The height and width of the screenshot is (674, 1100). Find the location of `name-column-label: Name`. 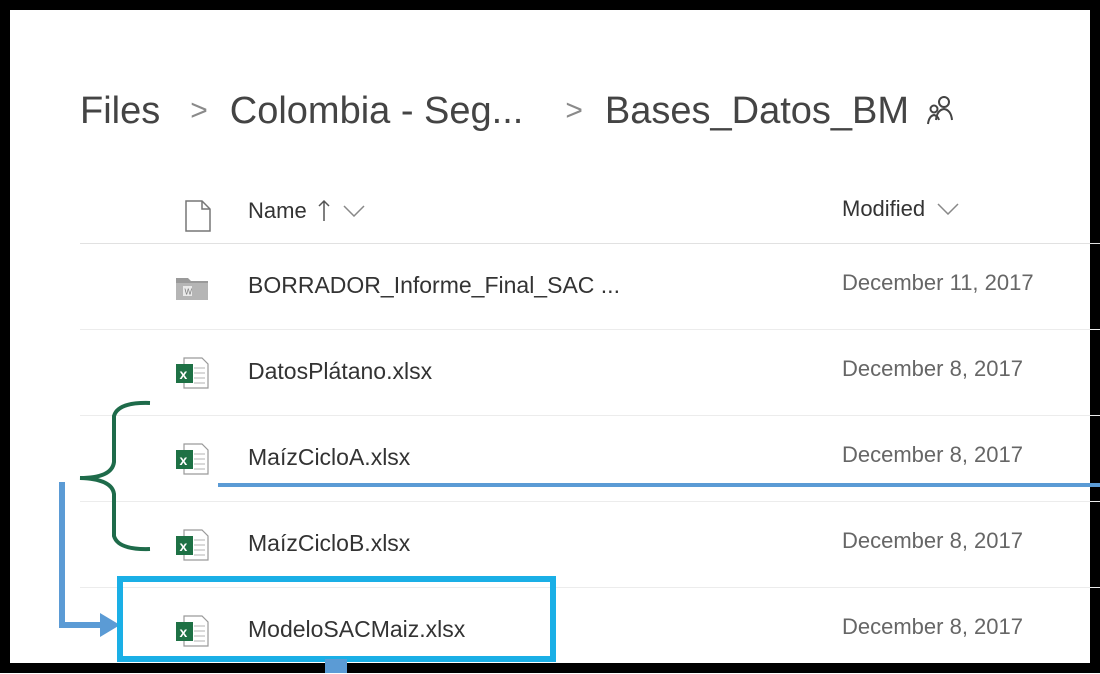

name-column-label: Name is located at coordinates (277, 210).